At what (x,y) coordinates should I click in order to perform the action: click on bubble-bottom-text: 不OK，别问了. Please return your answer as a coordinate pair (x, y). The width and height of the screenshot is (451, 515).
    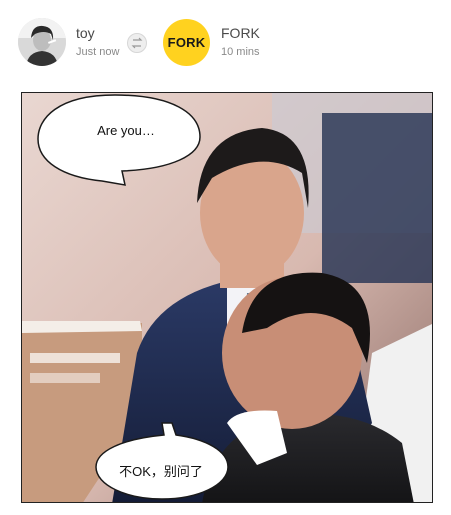
    Looking at the image, I should click on (161, 471).